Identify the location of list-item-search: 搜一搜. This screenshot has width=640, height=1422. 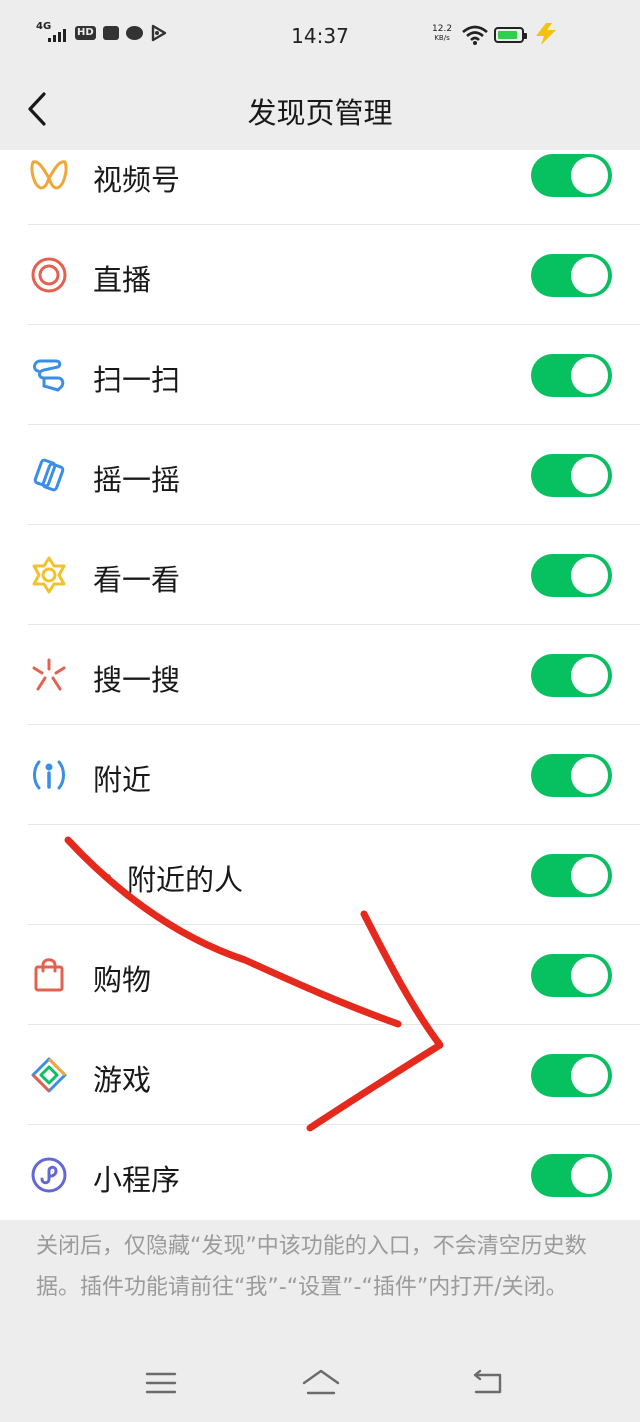
(320, 675).